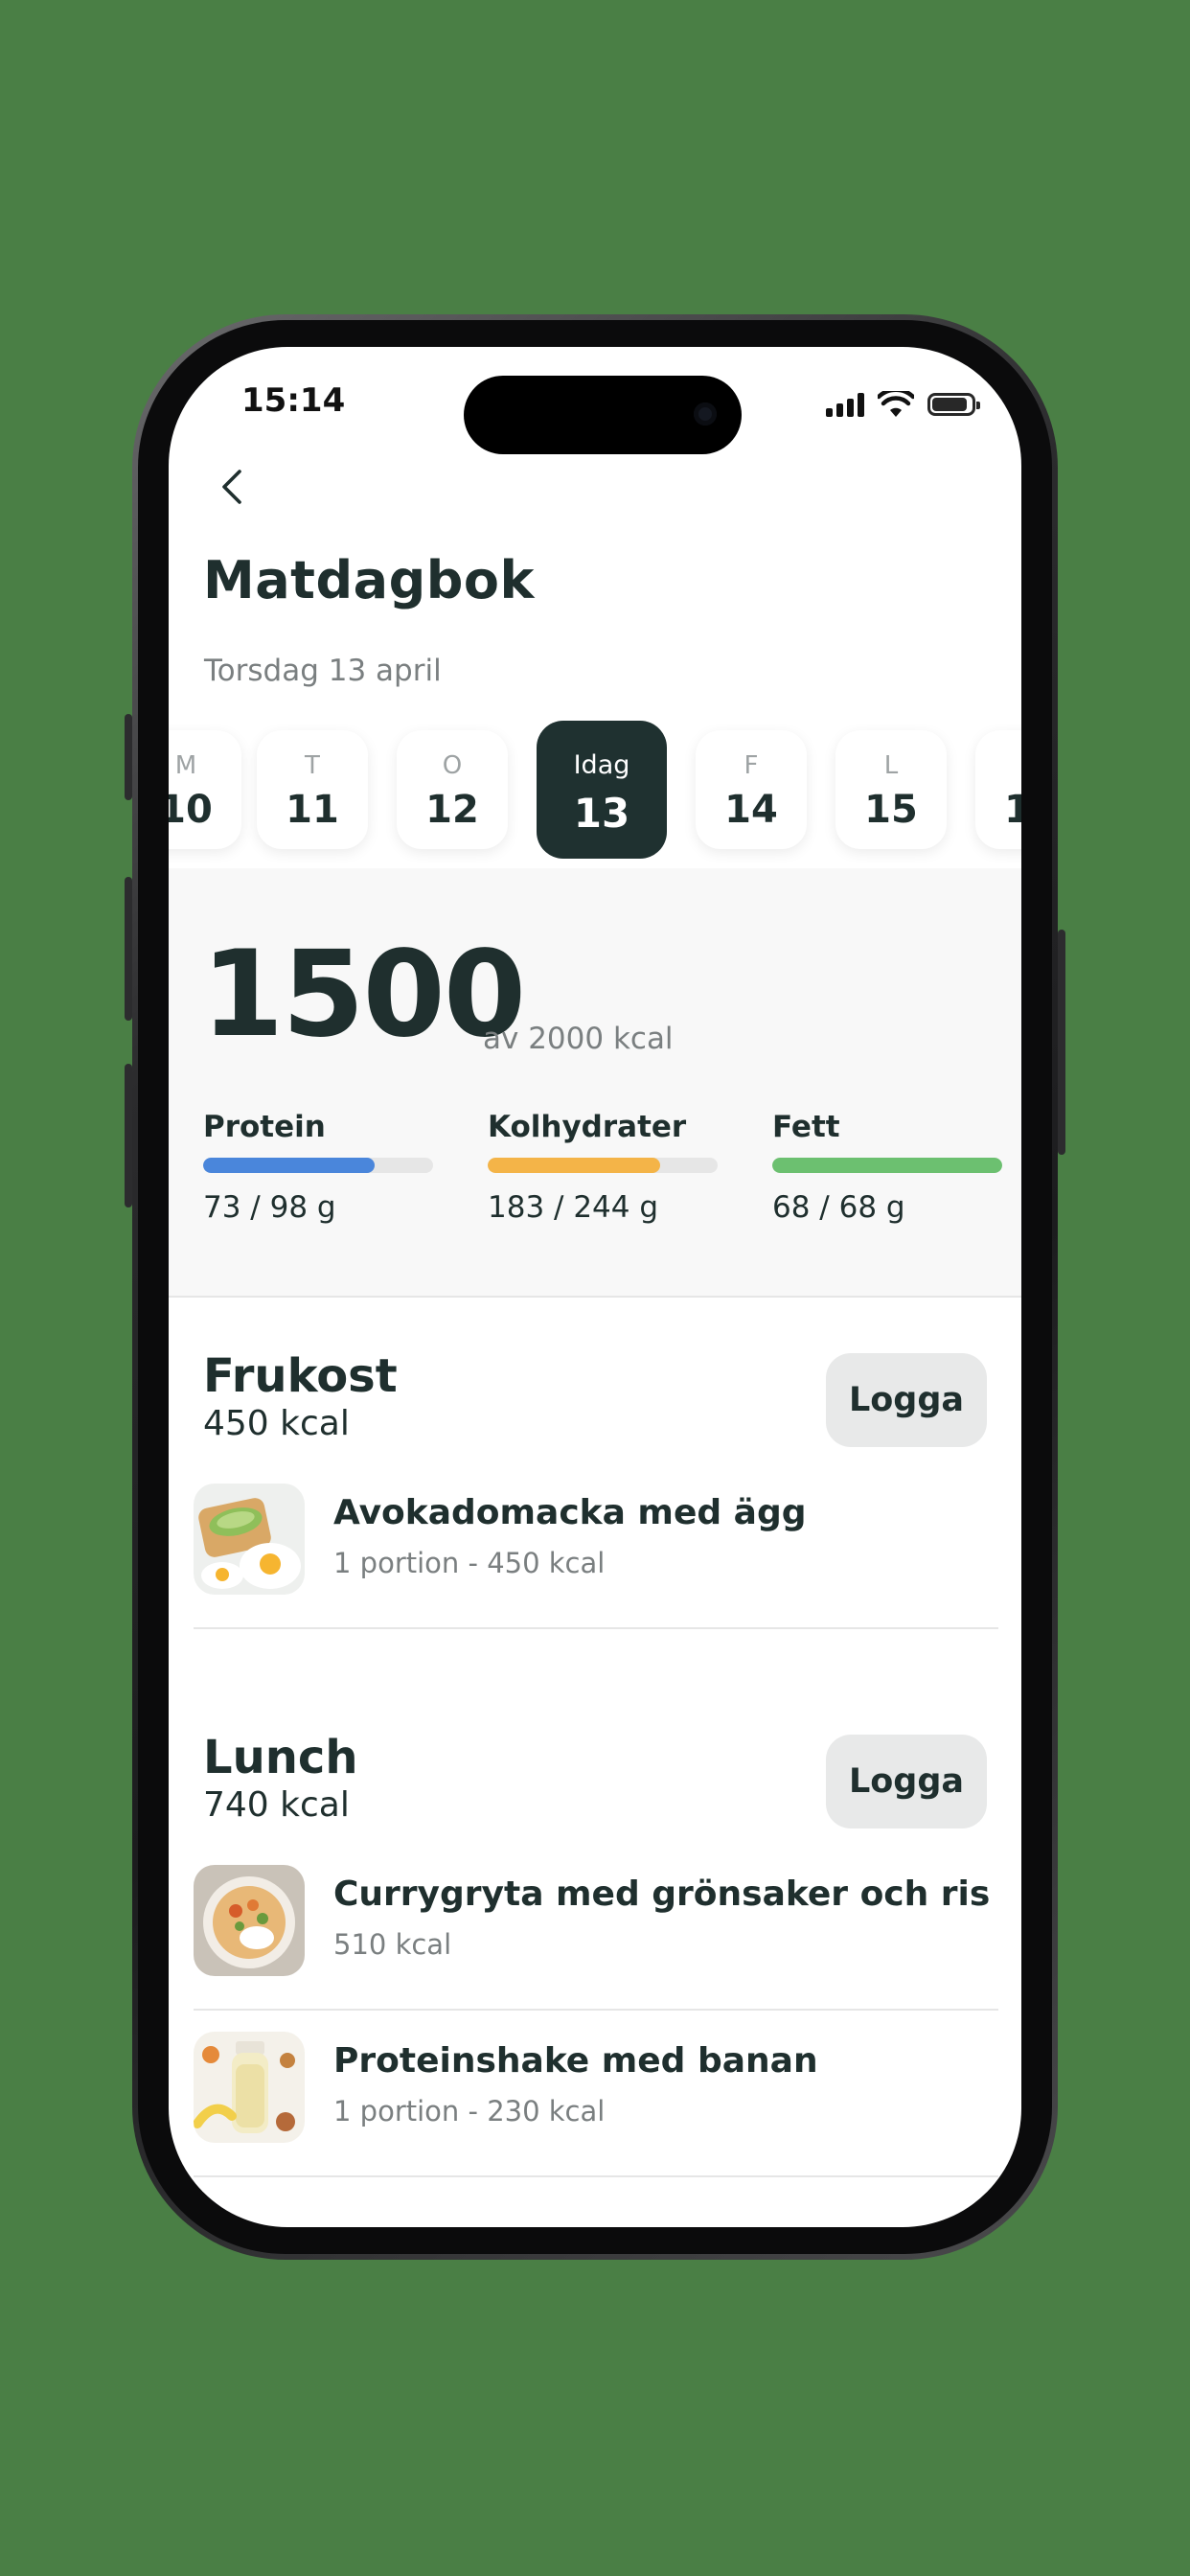  Describe the element at coordinates (393, 1944) in the screenshot. I see `food-meta: 510 kcal` at that location.